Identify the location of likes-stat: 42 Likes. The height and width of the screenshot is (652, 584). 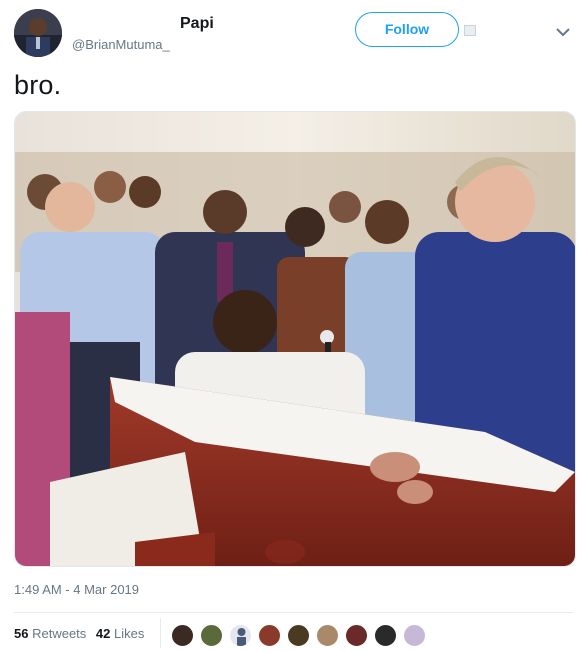
(120, 633).